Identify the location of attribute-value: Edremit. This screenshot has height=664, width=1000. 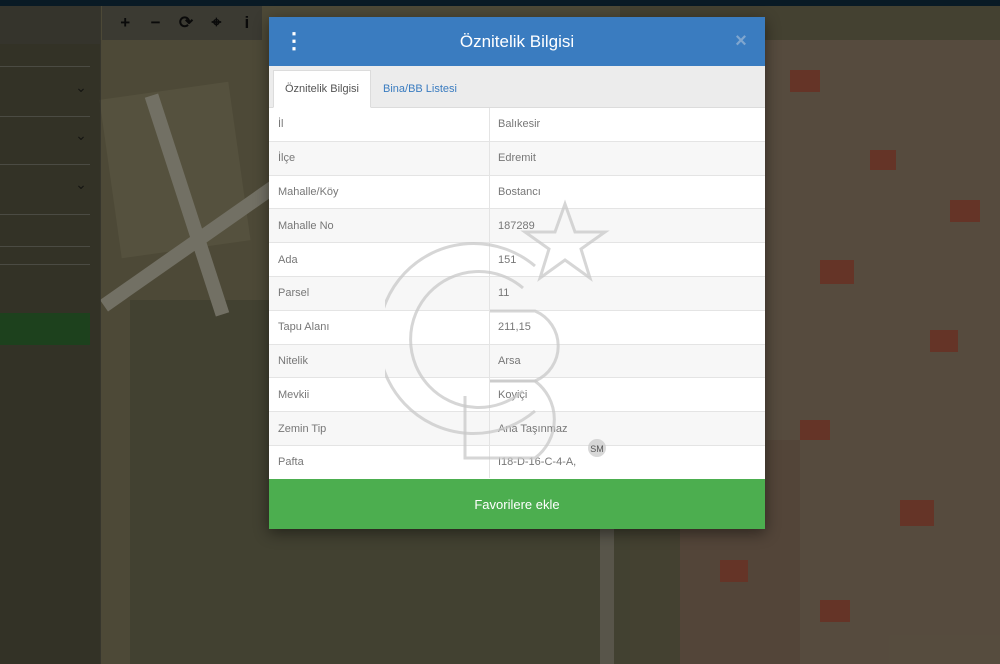
(517, 158).